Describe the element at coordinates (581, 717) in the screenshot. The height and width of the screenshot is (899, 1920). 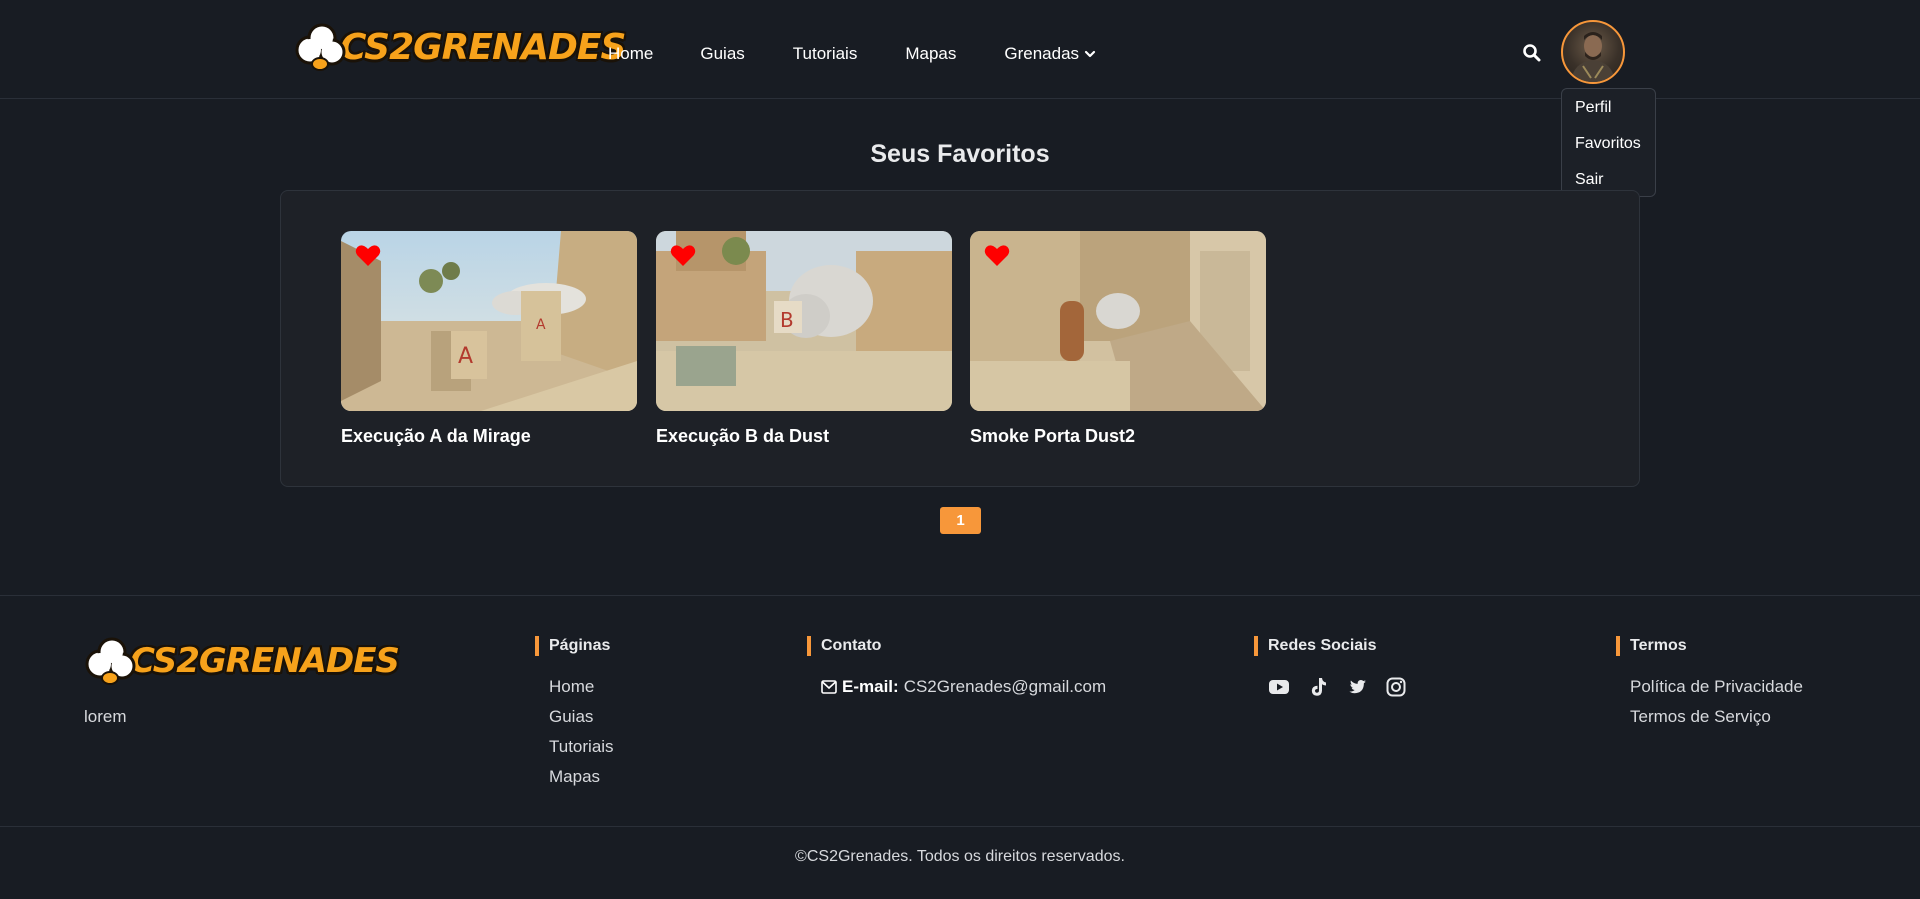
I see `footer-link-guias: Guias` at that location.